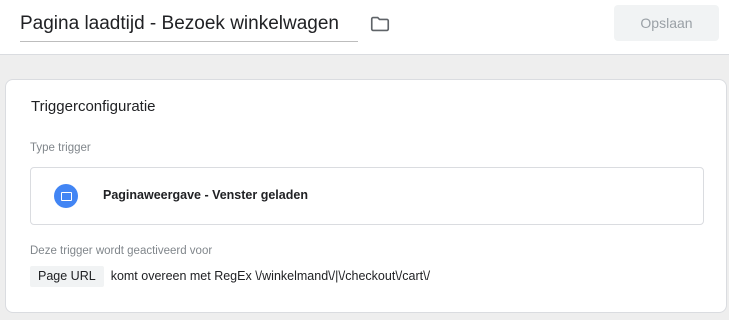 The width and height of the screenshot is (729, 320). I want to click on trigger-name-input: Pagina laadtijd - Bezoek winkelwagen, so click(189, 26).